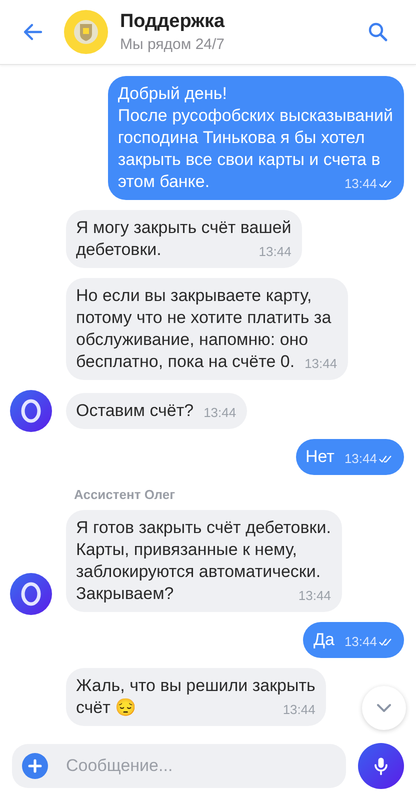  I want to click on chevron-down-icon, so click(384, 708).